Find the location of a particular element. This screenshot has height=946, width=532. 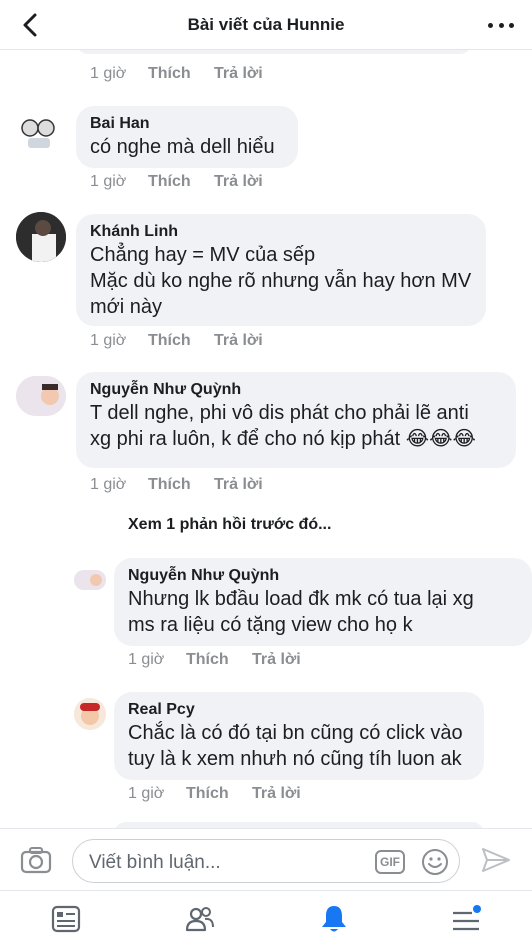

reply-text: Chắc là có đó tại bn cũng có click vào is located at coordinates (295, 733).